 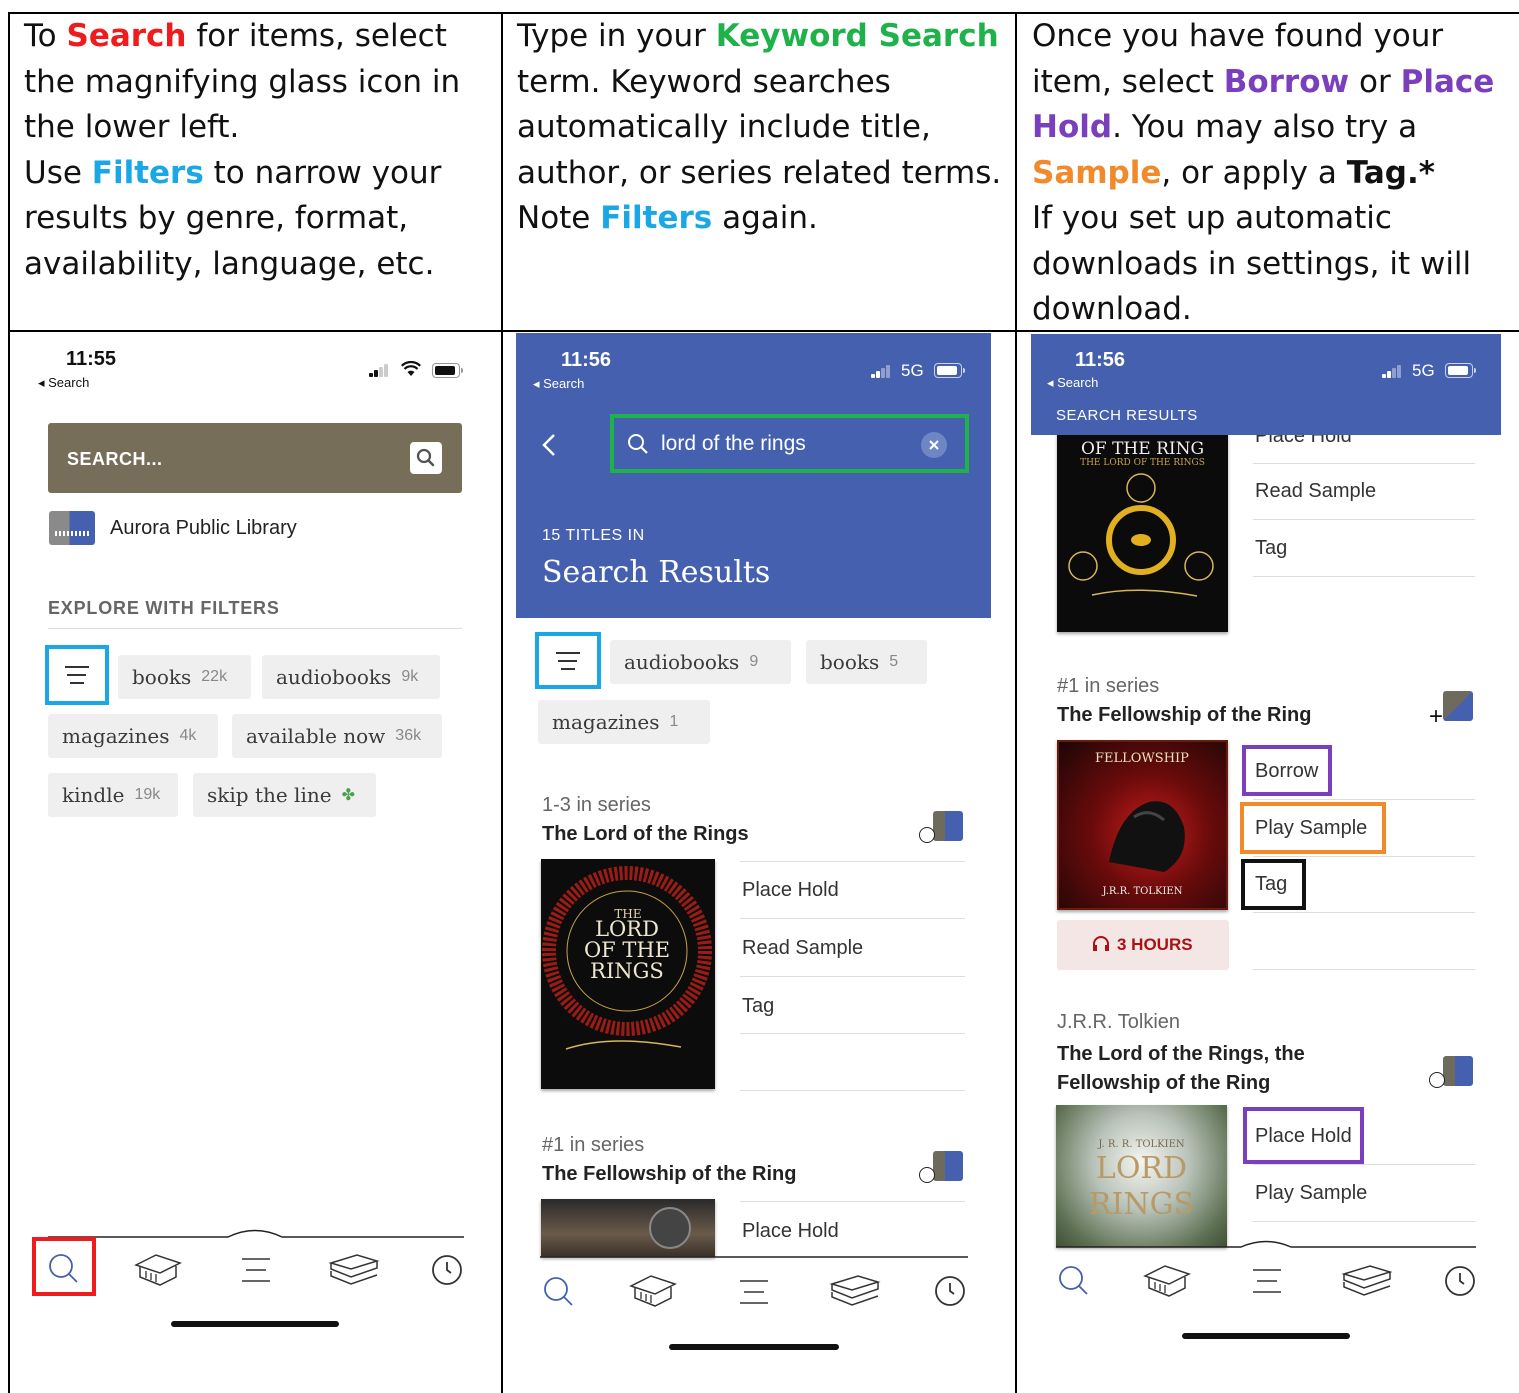 I want to click on series-info: 1-3 in series, so click(x=596, y=805).